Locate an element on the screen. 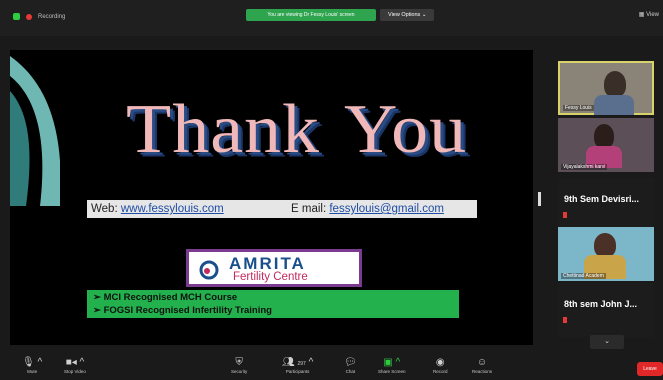 The width and height of the screenshot is (663, 380). recognition-line-1: ➢ MCI Recognised MCH Course is located at coordinates (165, 297).